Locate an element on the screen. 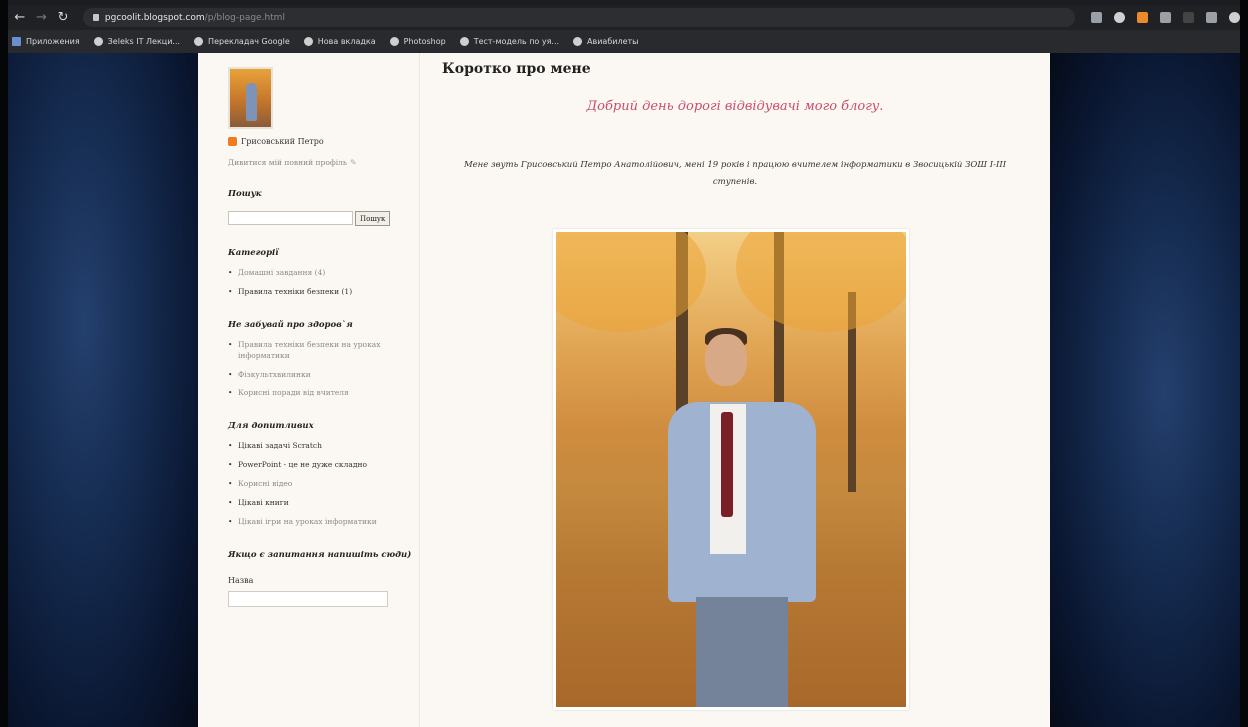 The height and width of the screenshot is (727, 1248). bookmark-item: Приложения is located at coordinates (46, 41).